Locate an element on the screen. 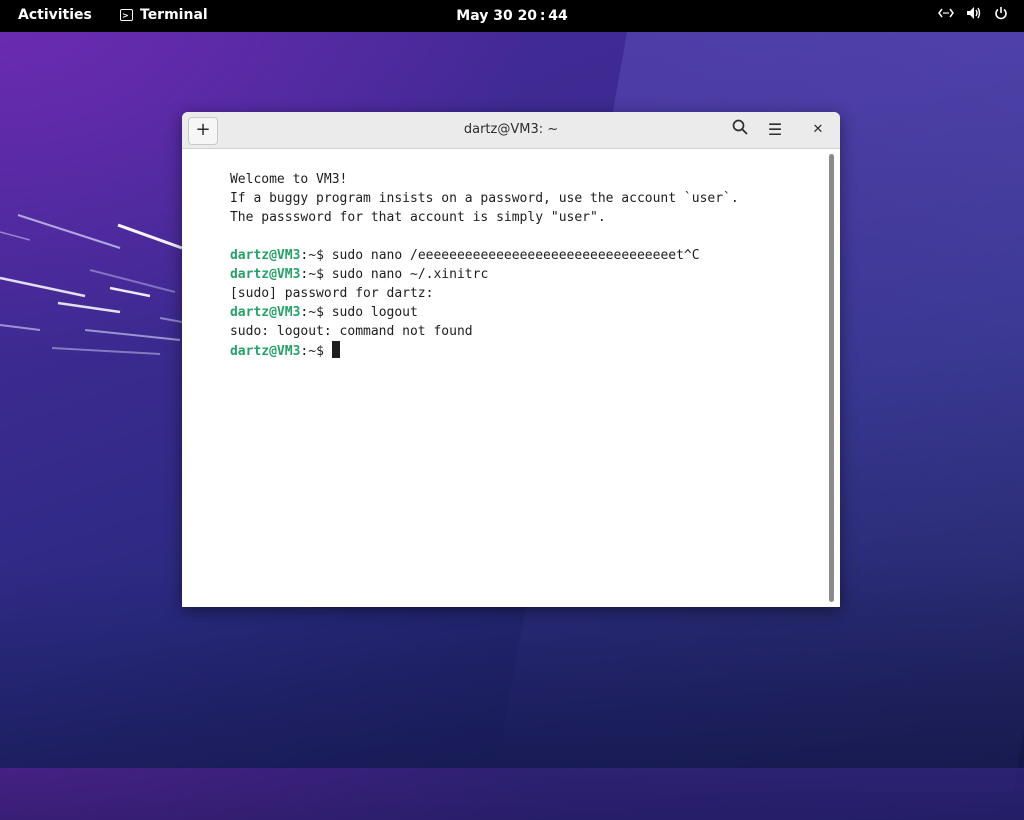 This screenshot has height=820, width=1024. terminal-line: [sudo] password for dartz: is located at coordinates (331, 293).